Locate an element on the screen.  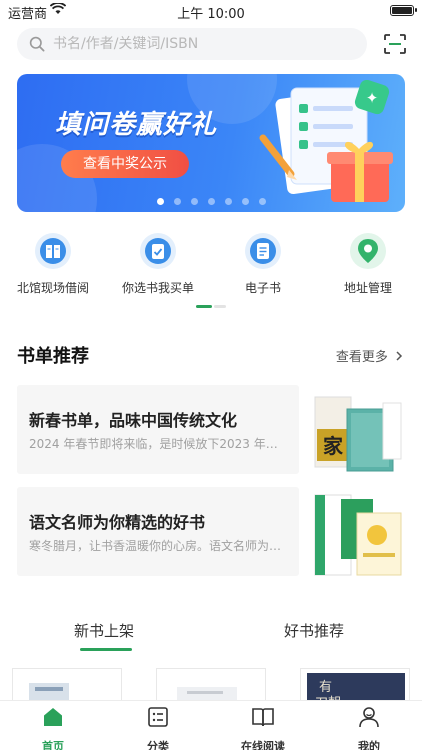
see-more-link: 查看更多 is located at coordinates (370, 355).